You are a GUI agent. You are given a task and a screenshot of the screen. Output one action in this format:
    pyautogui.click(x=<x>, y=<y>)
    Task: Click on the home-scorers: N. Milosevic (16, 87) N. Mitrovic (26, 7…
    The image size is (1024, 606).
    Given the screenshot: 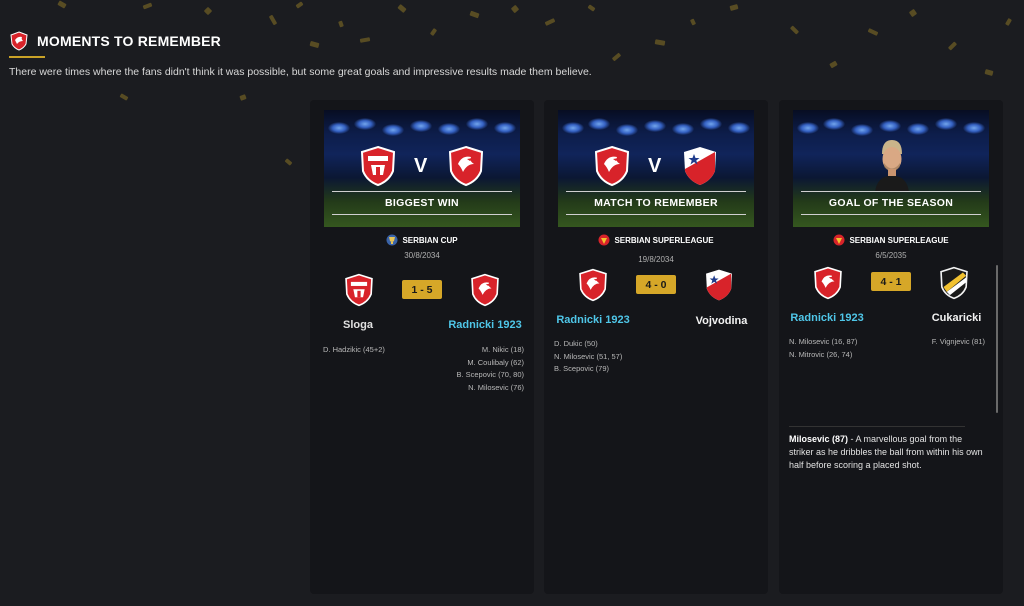 What is the action you would take?
    pyautogui.click(x=823, y=348)
    